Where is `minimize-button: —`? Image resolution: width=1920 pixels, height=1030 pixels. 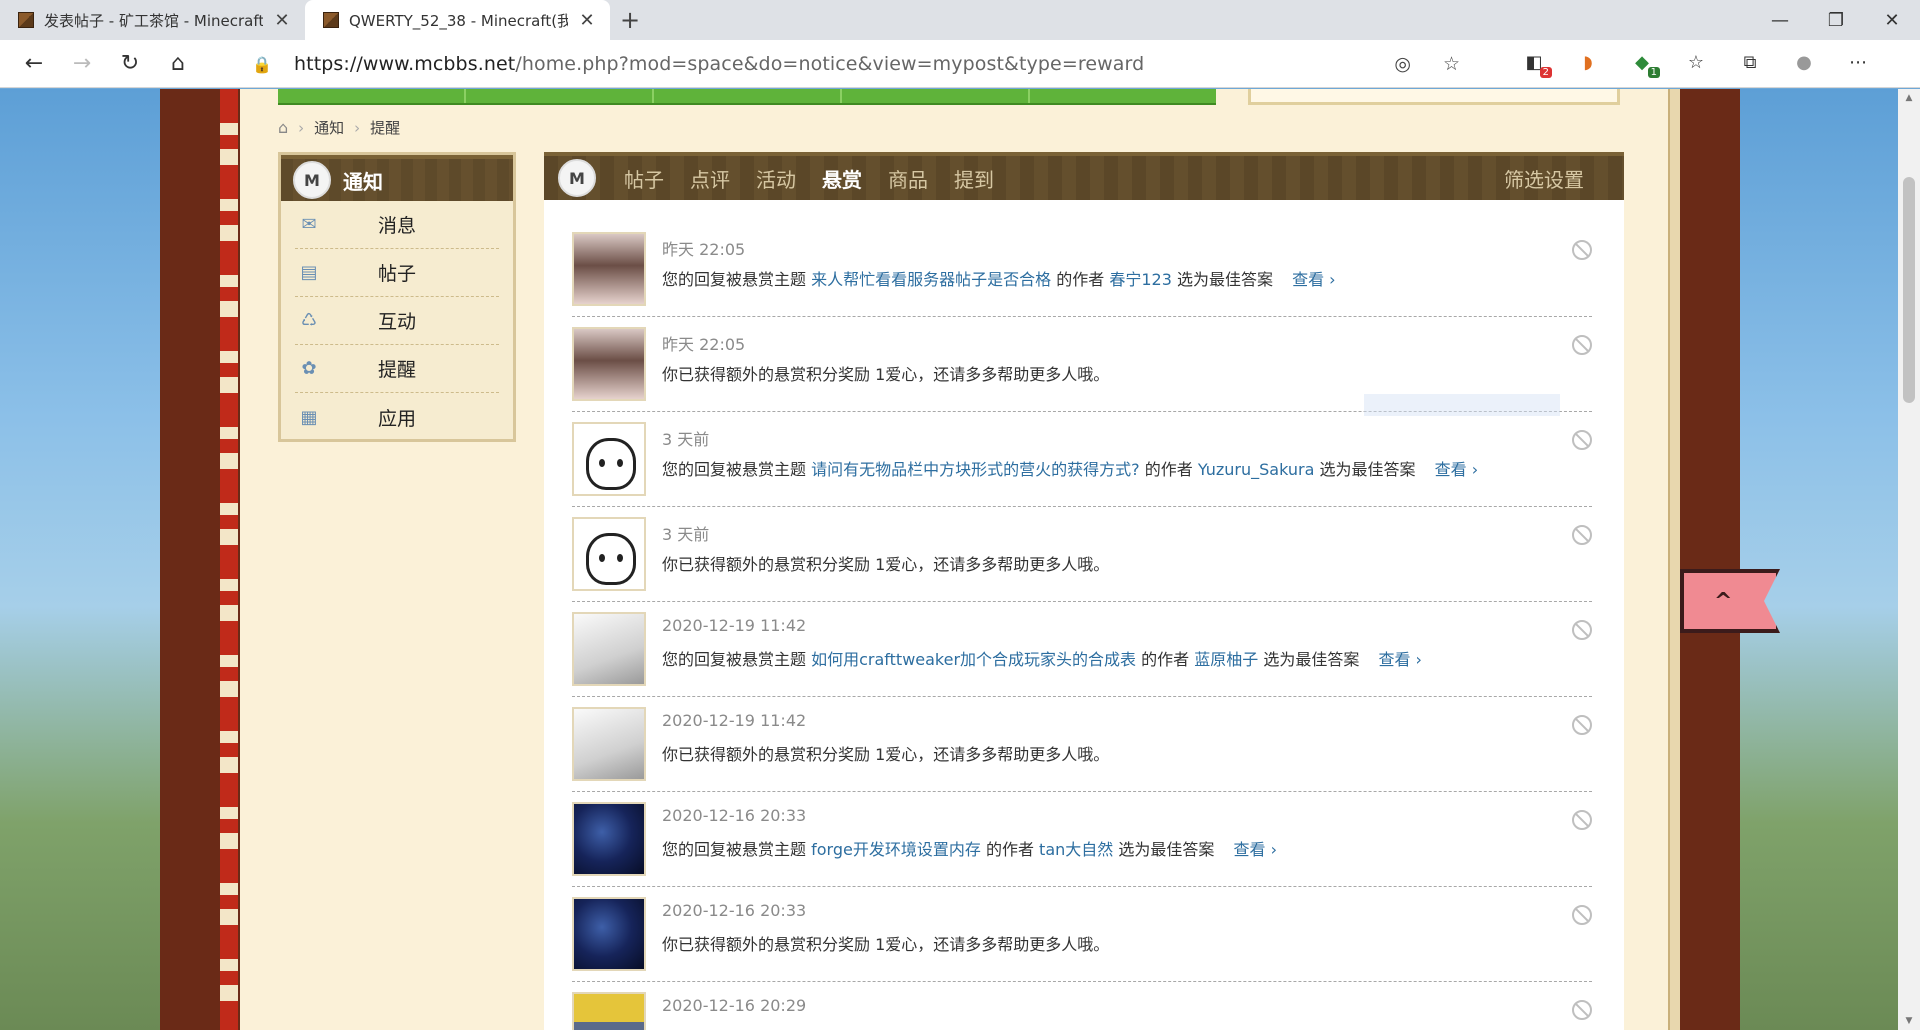 minimize-button: — is located at coordinates (1780, 20).